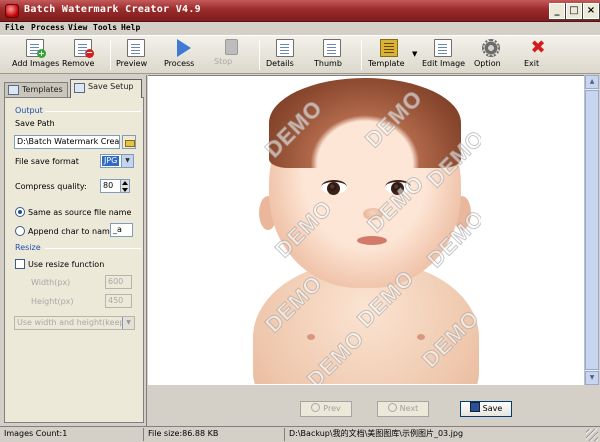  I want to click on add-images-button: + Add Images, so click(35, 55).